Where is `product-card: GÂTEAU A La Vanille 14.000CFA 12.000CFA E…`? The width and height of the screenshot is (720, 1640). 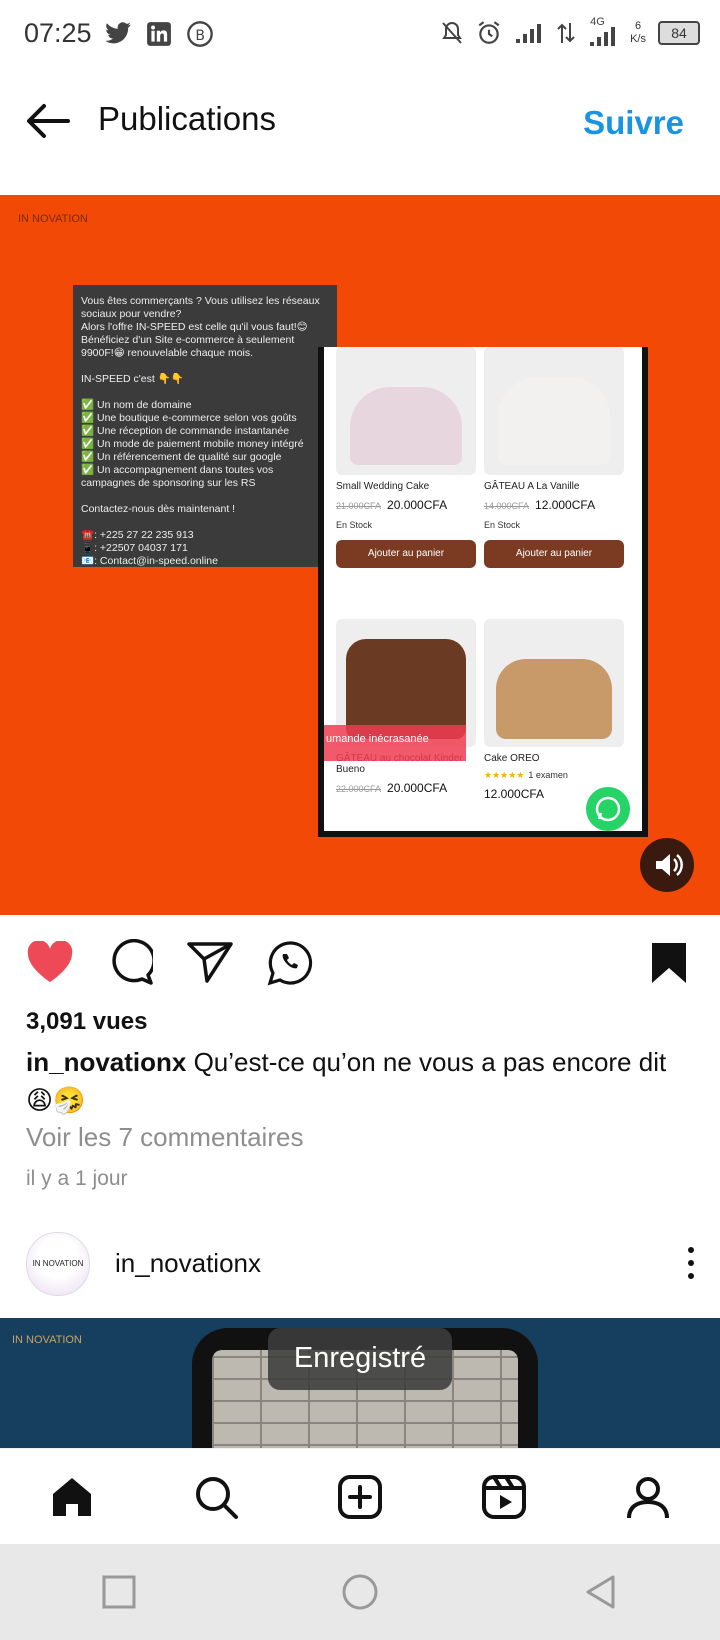
product-card: GÂTEAU A La Vanille 14.000CFA 12.000CFA E… is located at coordinates (555, 457).